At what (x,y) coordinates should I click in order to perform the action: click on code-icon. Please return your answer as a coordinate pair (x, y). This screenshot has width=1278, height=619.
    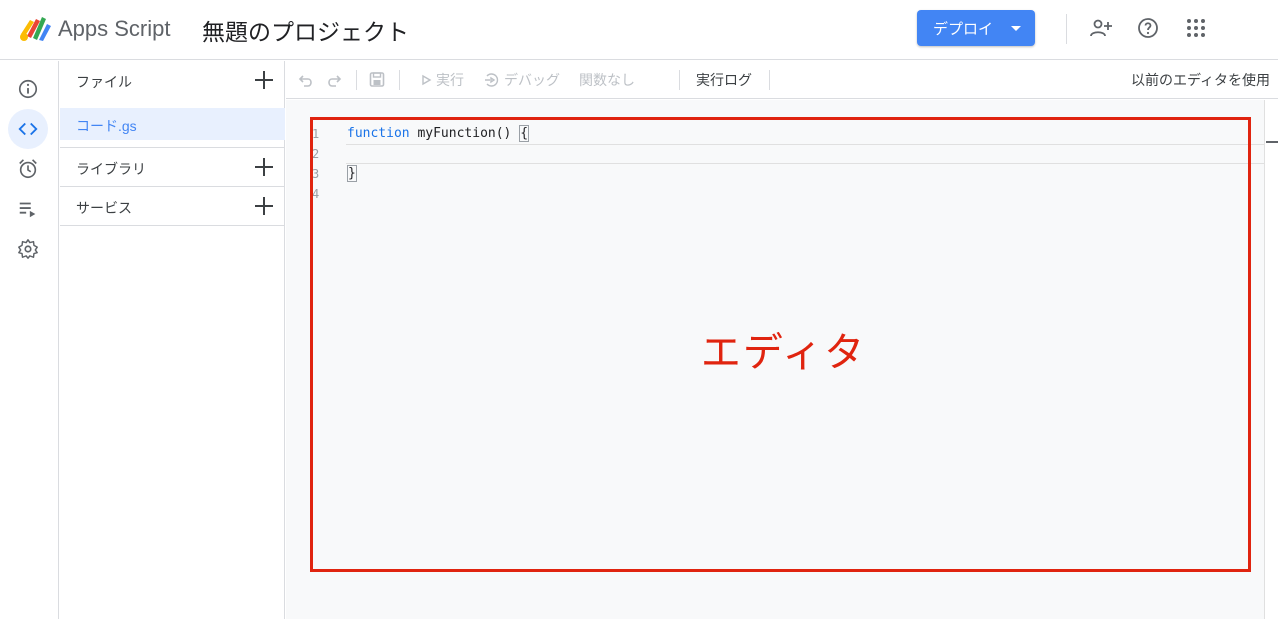
    Looking at the image, I should click on (28, 129).